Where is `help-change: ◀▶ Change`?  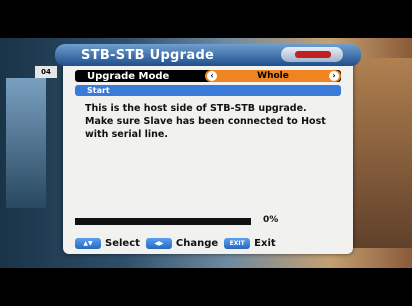 help-change: ◀▶ Change is located at coordinates (182, 243).